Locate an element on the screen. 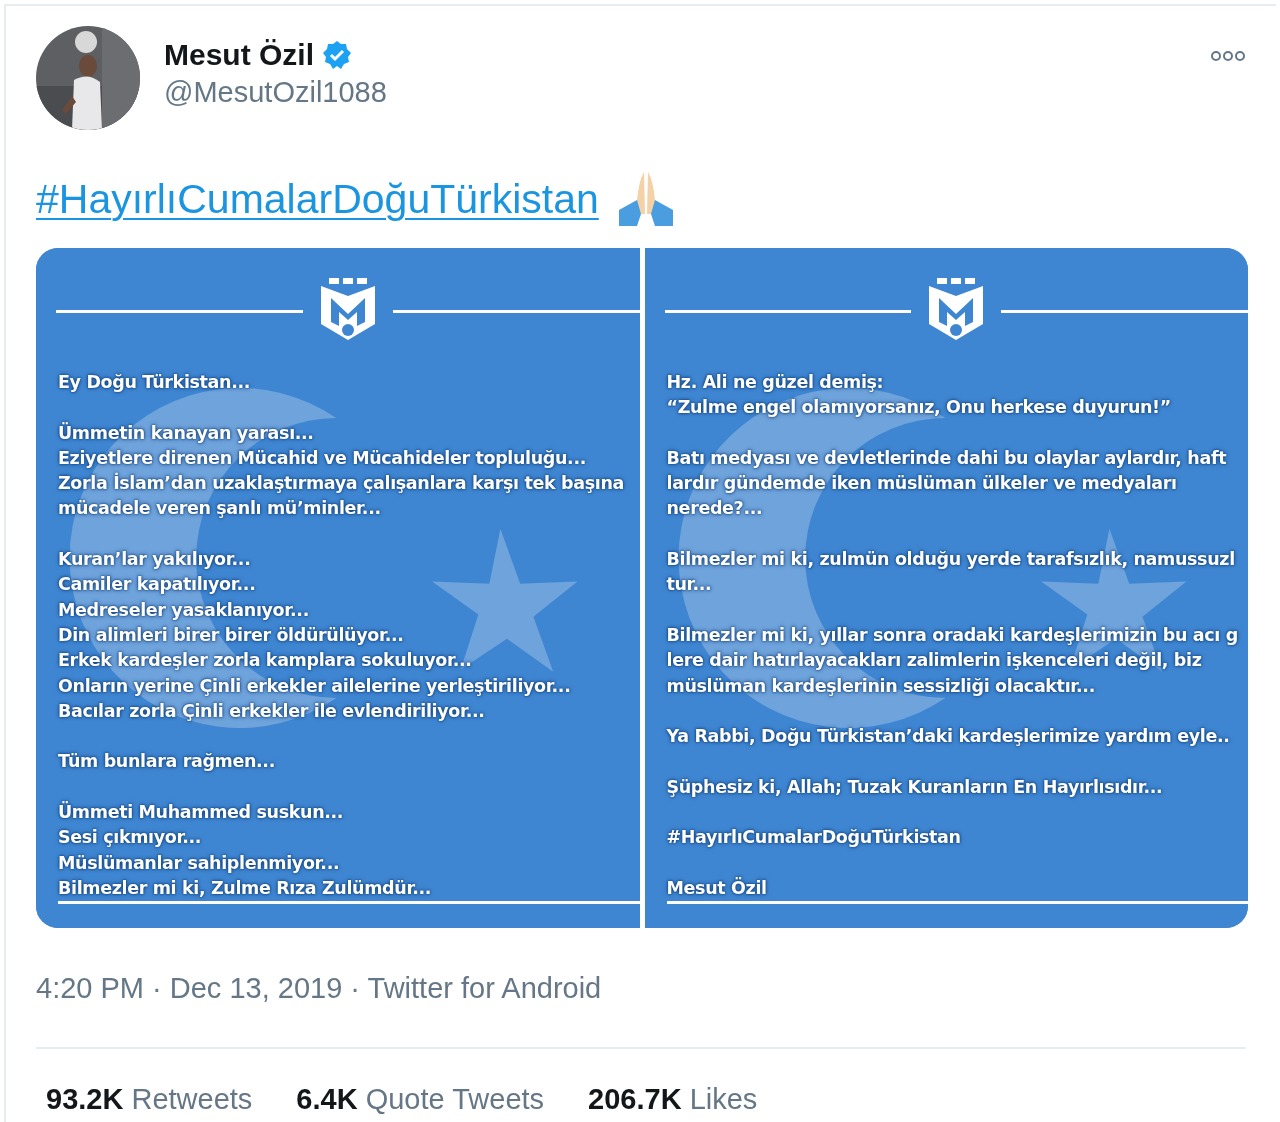 The height and width of the screenshot is (1122, 1280). image-text-line: “Zulme engel olamıyorsanız, Onu herkese duyurun!” is located at coordinates (918, 408).